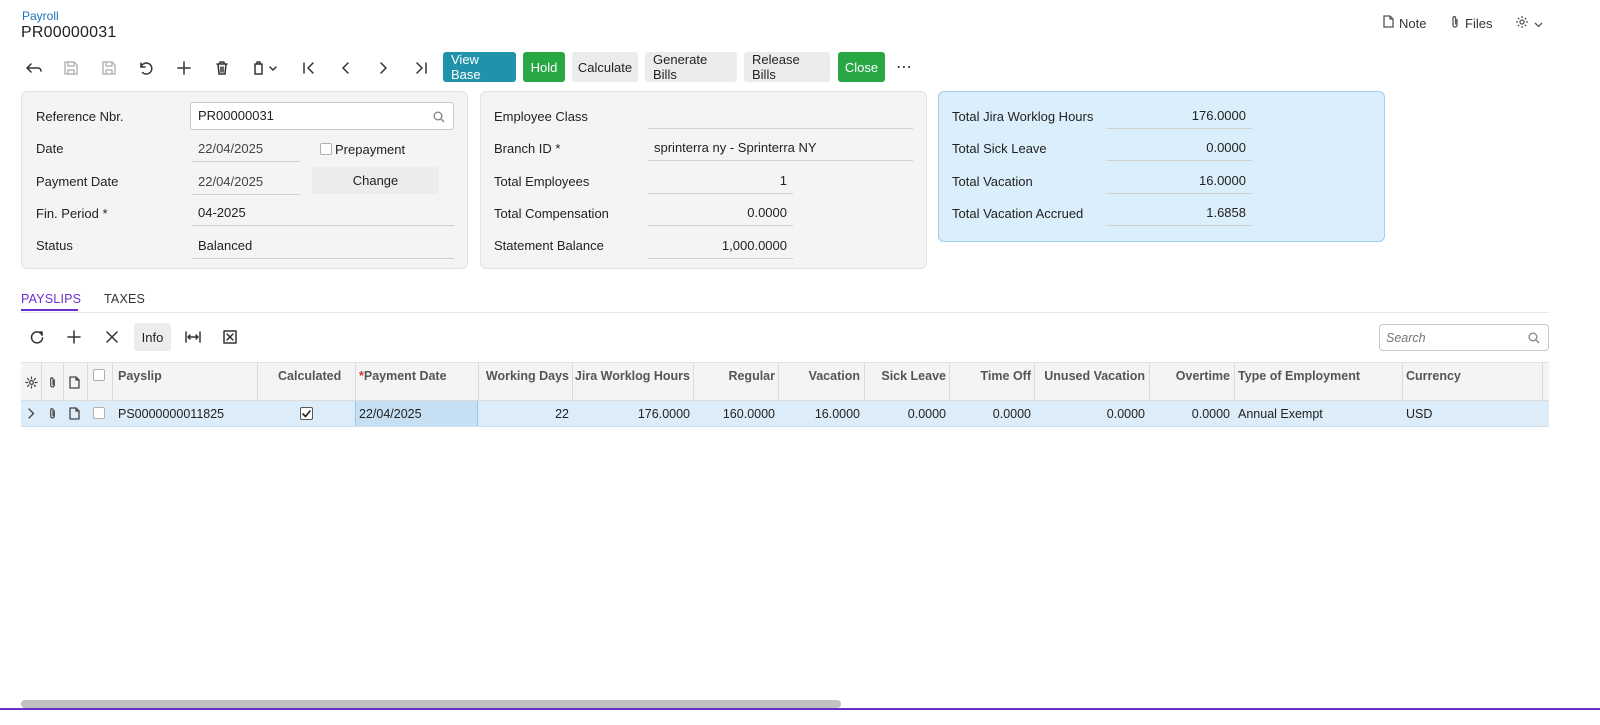 This screenshot has width=1600, height=725. What do you see at coordinates (1125, 414) in the screenshot?
I see `unused-vacation-value: 0.0000` at bounding box center [1125, 414].